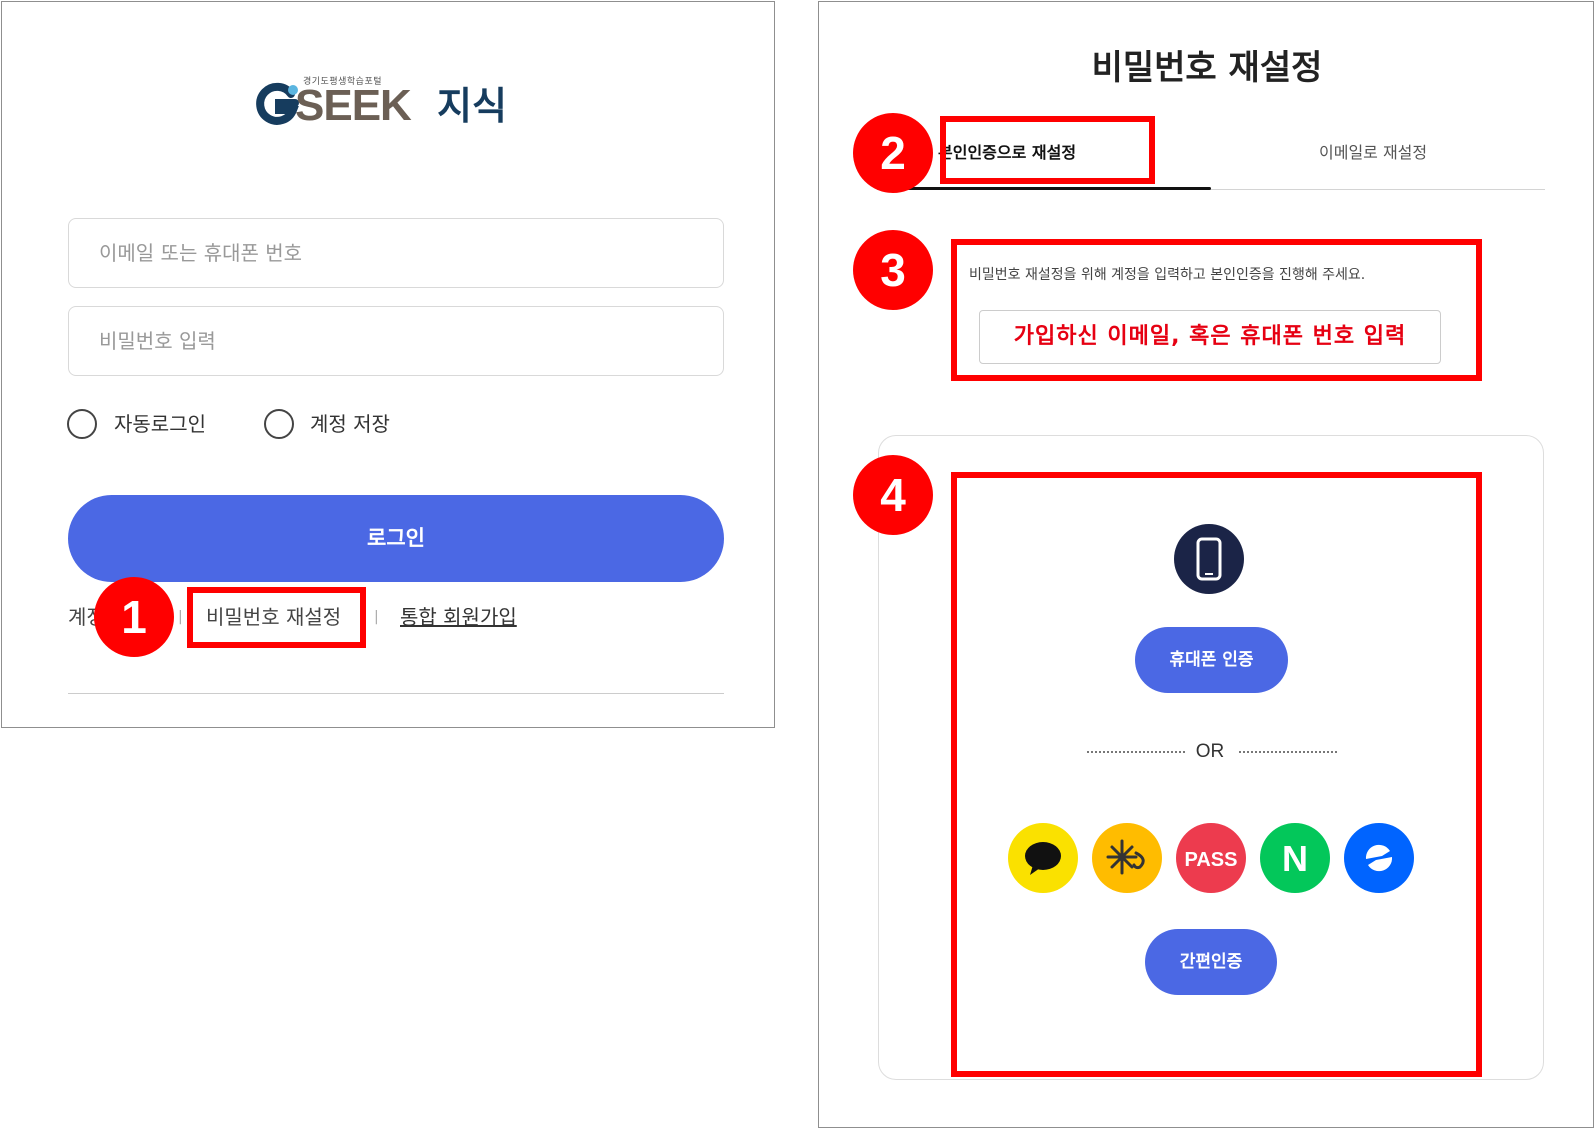 This screenshot has height=1129, width=1595. Describe the element at coordinates (82, 424) in the screenshot. I see `auto-login-radio` at that location.